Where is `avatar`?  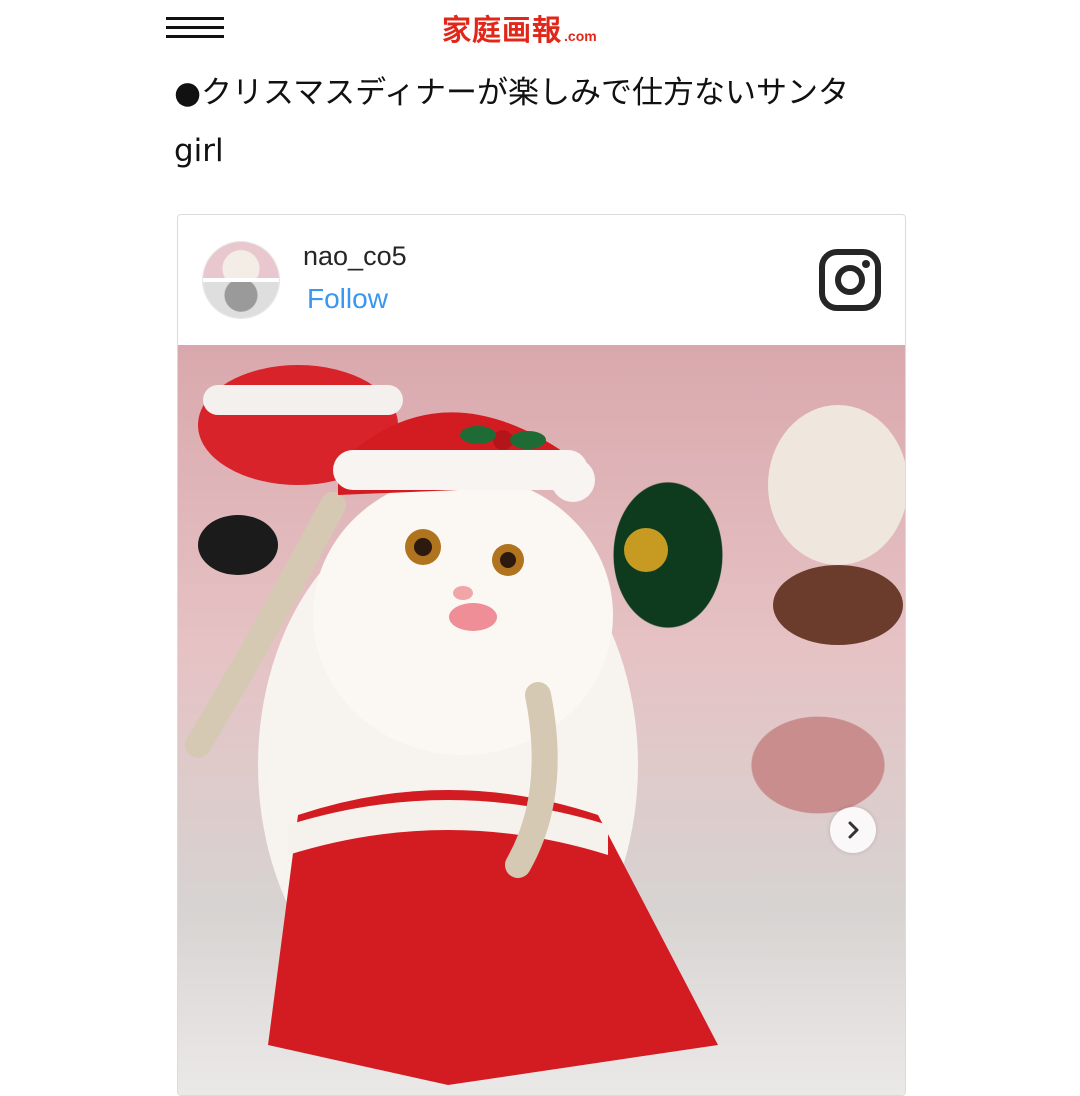
avatar is located at coordinates (241, 280).